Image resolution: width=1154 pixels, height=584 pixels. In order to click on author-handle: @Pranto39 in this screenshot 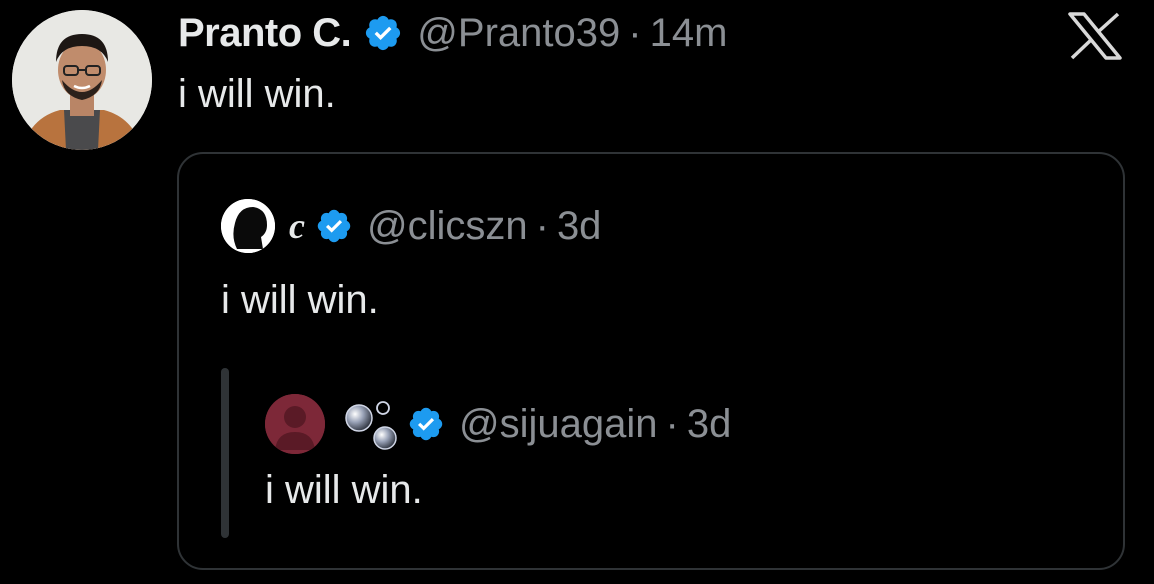, I will do `click(518, 33)`.